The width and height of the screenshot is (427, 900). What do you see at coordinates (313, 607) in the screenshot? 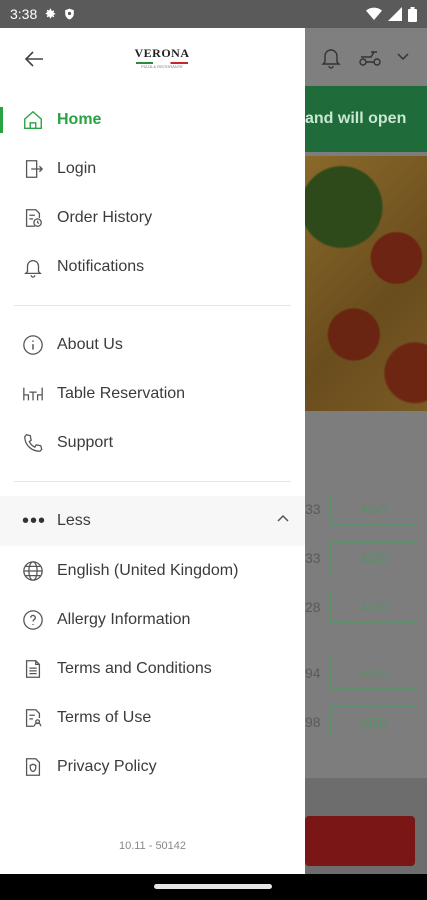
I see `price: 28` at bounding box center [313, 607].